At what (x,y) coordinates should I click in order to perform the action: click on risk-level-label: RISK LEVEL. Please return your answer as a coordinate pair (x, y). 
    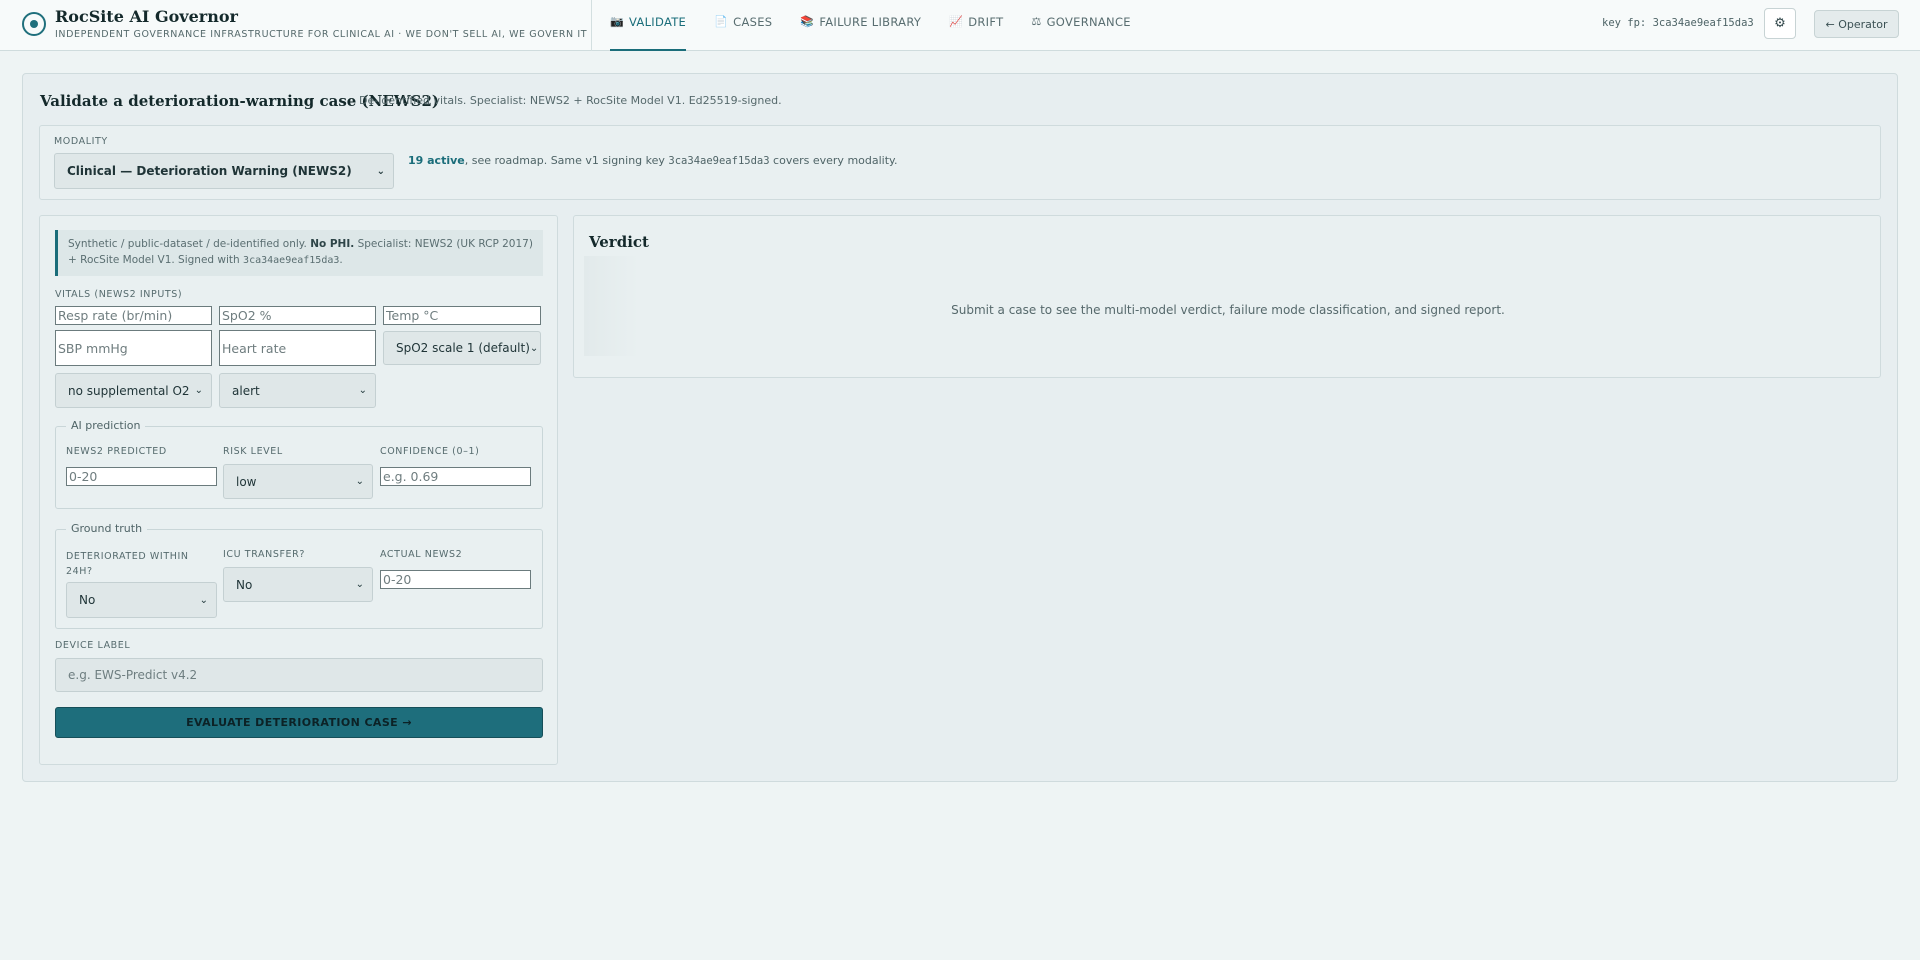
    Looking at the image, I should click on (253, 451).